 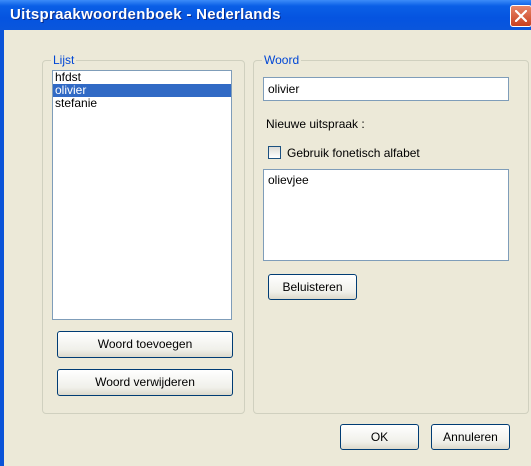 I want to click on add-word-button: Woord toevoegen, so click(x=145, y=344).